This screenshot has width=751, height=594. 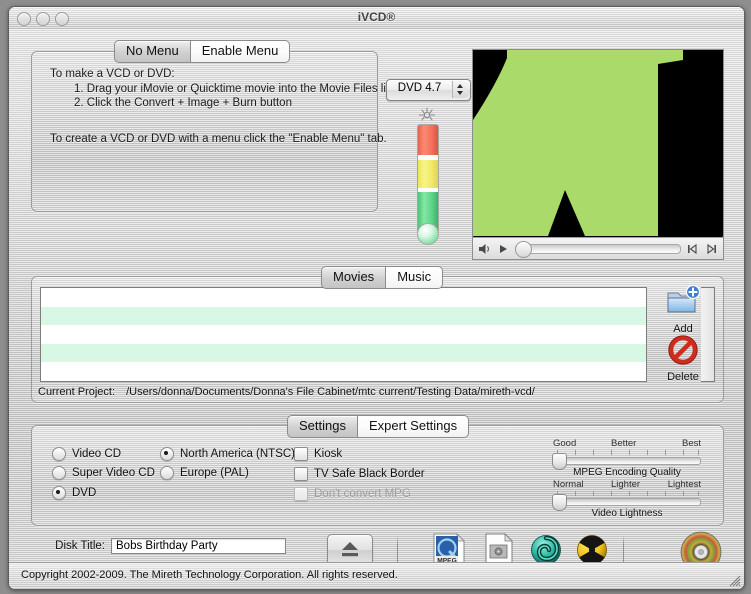 I want to click on window-title: iVCD®, so click(x=376, y=17).